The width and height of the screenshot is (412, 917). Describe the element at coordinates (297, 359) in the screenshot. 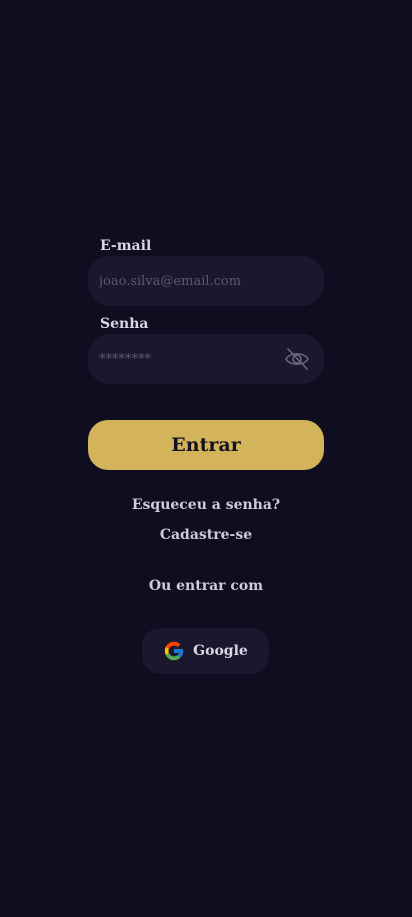

I see `eye-off-icon` at that location.